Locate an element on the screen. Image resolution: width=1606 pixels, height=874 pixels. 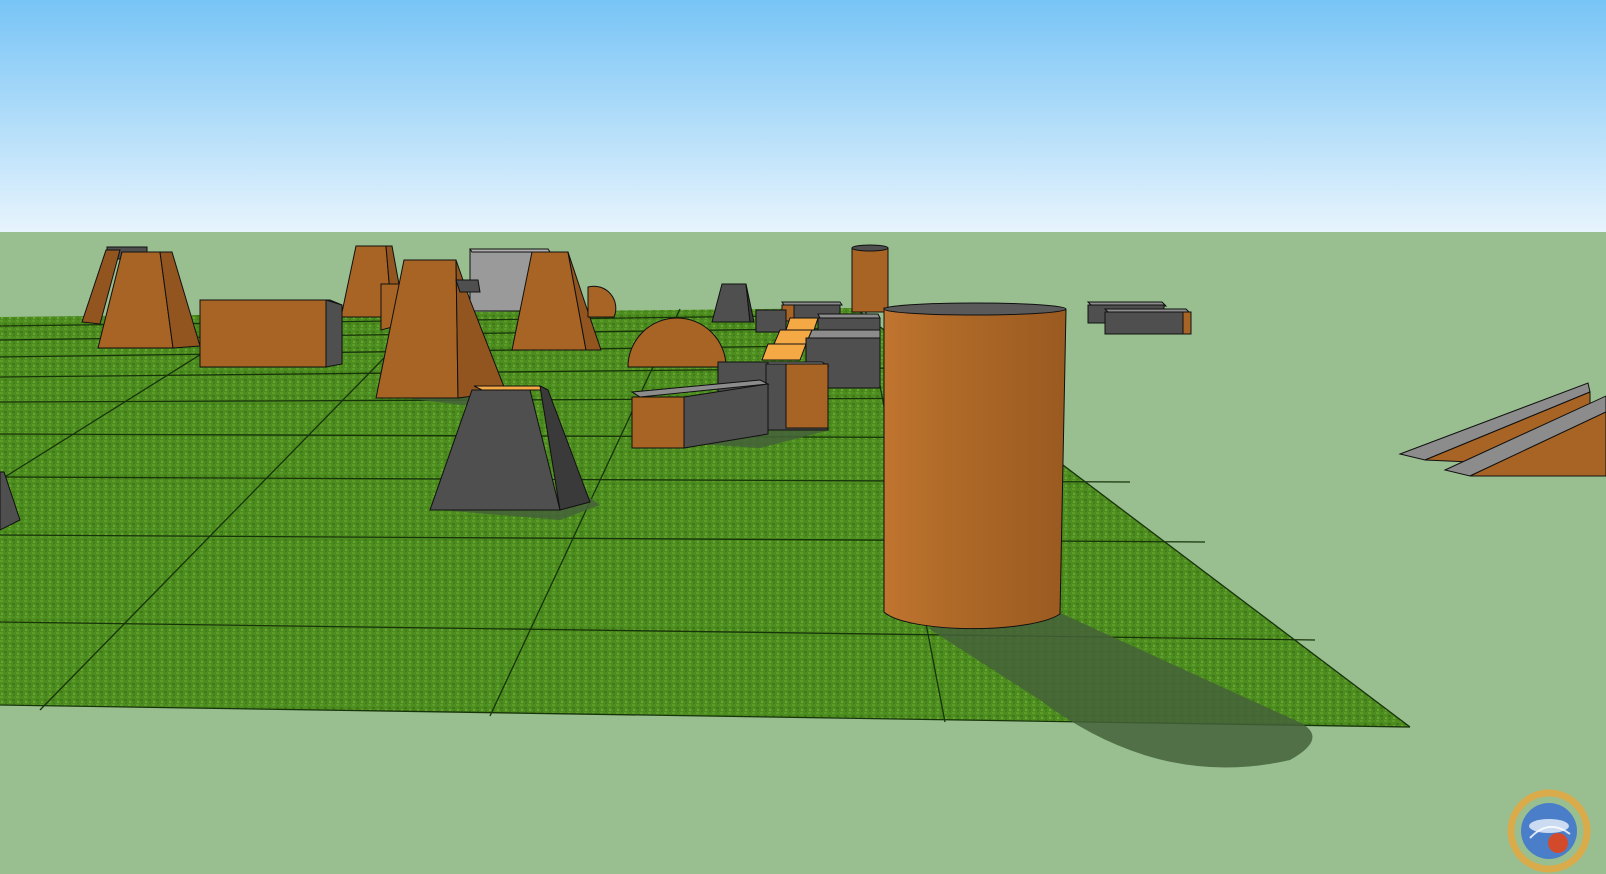
globe-logo-icon is located at coordinates (1549, 831).